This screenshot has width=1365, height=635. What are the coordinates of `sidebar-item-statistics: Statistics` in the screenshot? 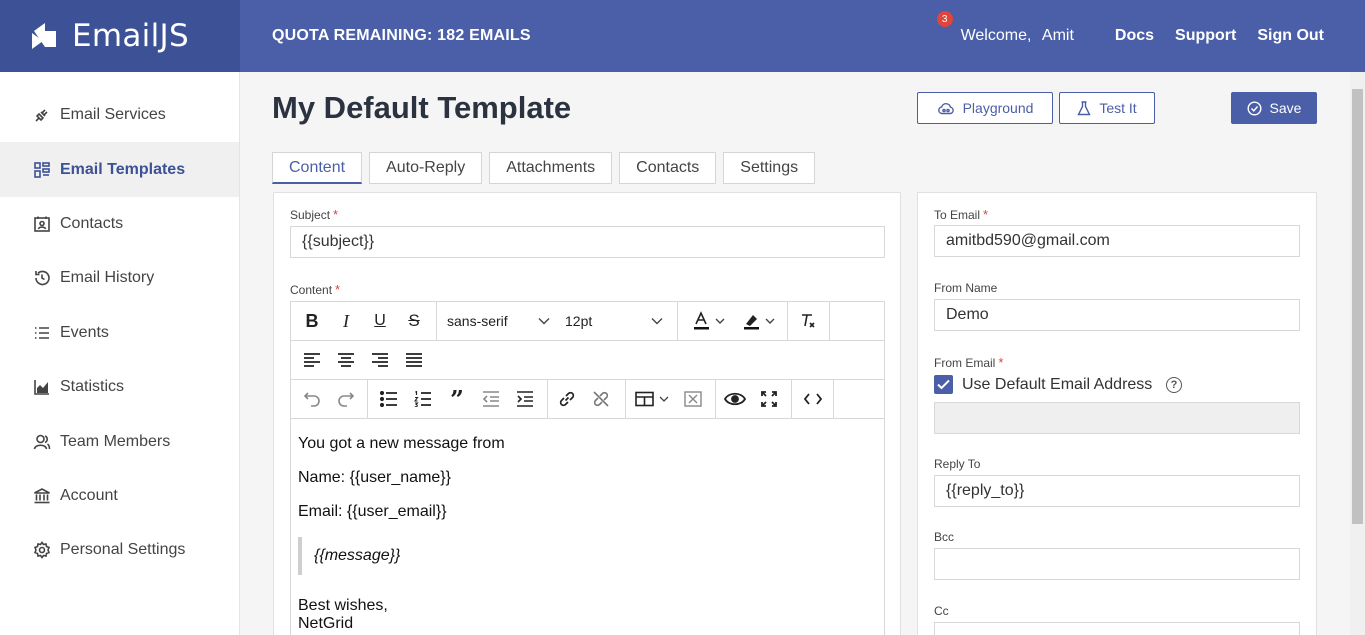 It's located at (119, 387).